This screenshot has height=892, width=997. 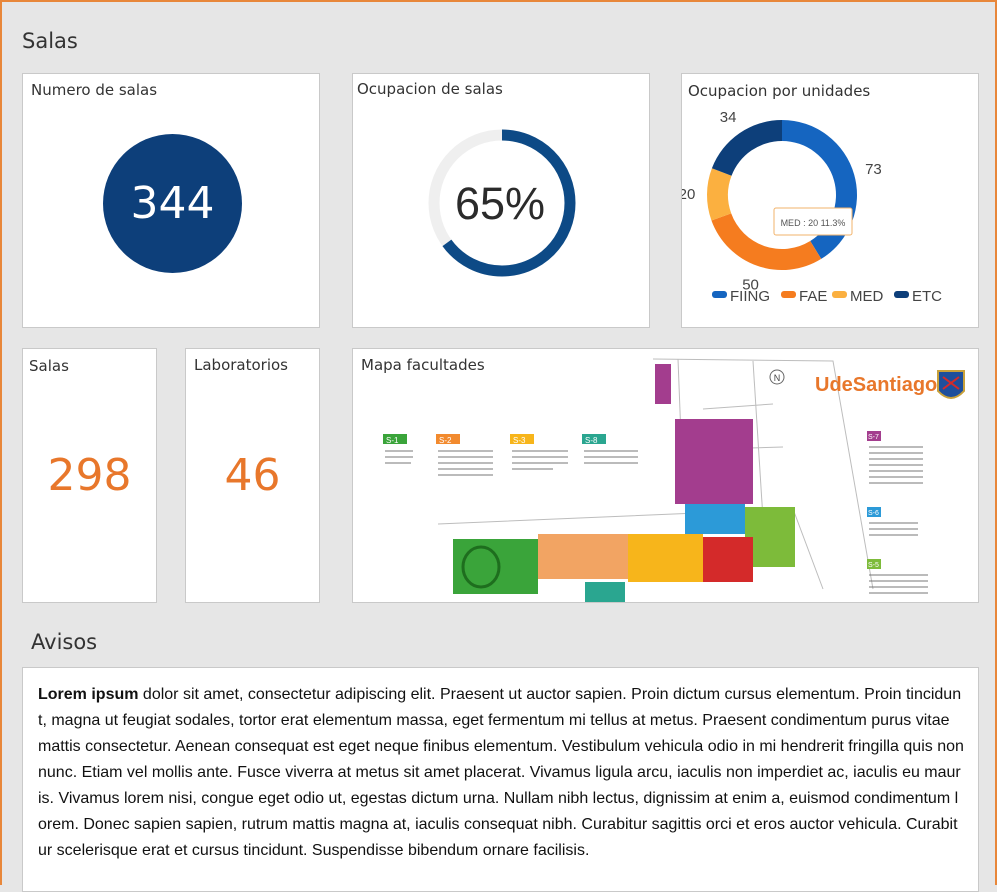 I want to click on tooltip-text: MED : 20 11.3%, so click(x=813, y=223).